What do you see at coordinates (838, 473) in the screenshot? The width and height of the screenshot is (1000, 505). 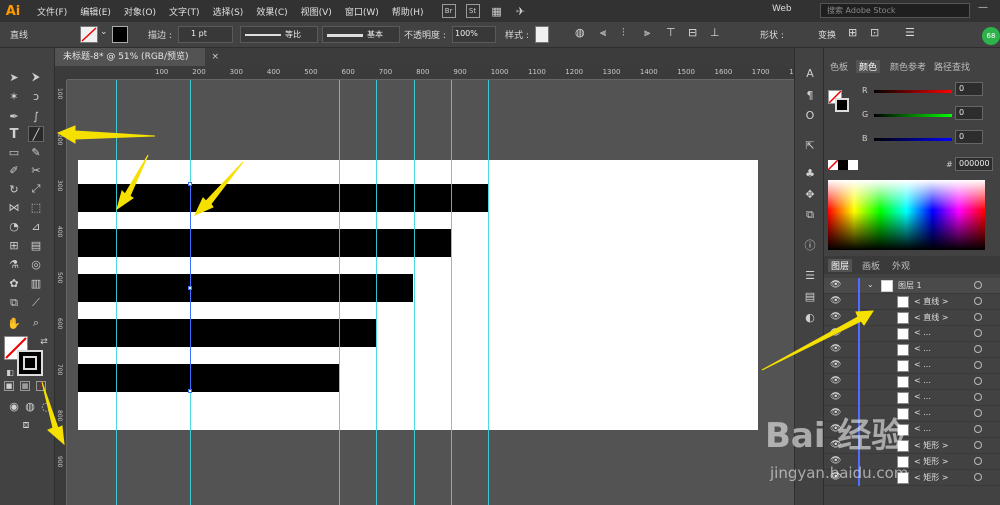 I see `watermark-url: jingyan.baidu.com` at bounding box center [838, 473].